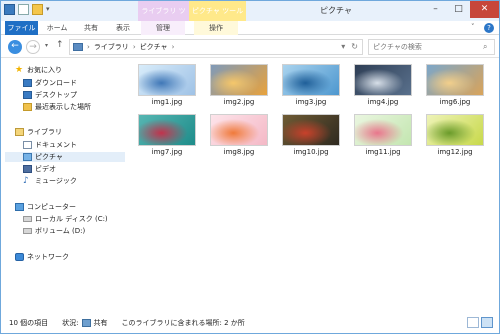 The width and height of the screenshot is (500, 334). What do you see at coordinates (33, 47) in the screenshot?
I see `forward-button: →` at bounding box center [33, 47].